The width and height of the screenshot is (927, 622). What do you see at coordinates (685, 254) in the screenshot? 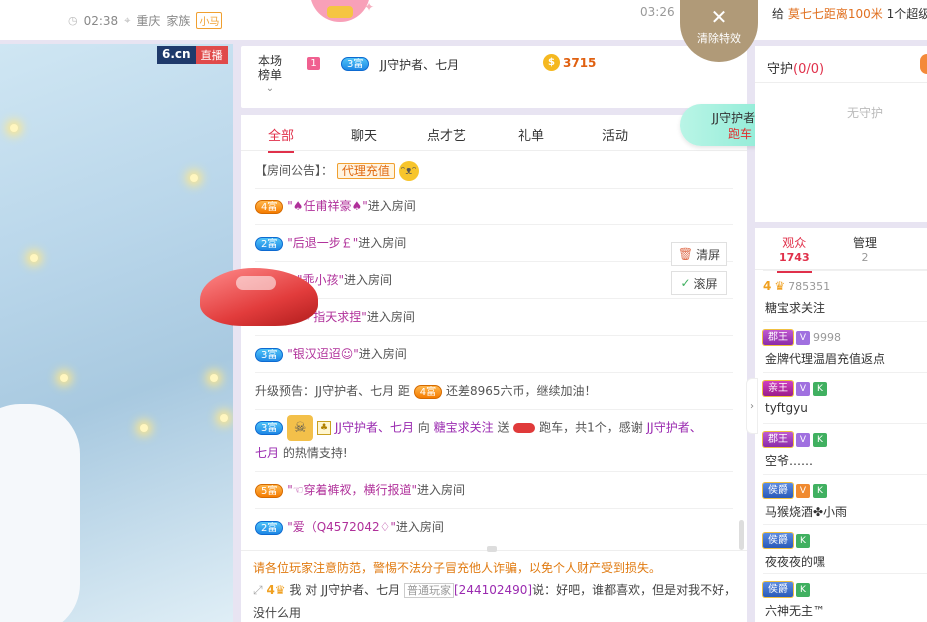
I see `trash-icon: 🗑` at bounding box center [685, 254].